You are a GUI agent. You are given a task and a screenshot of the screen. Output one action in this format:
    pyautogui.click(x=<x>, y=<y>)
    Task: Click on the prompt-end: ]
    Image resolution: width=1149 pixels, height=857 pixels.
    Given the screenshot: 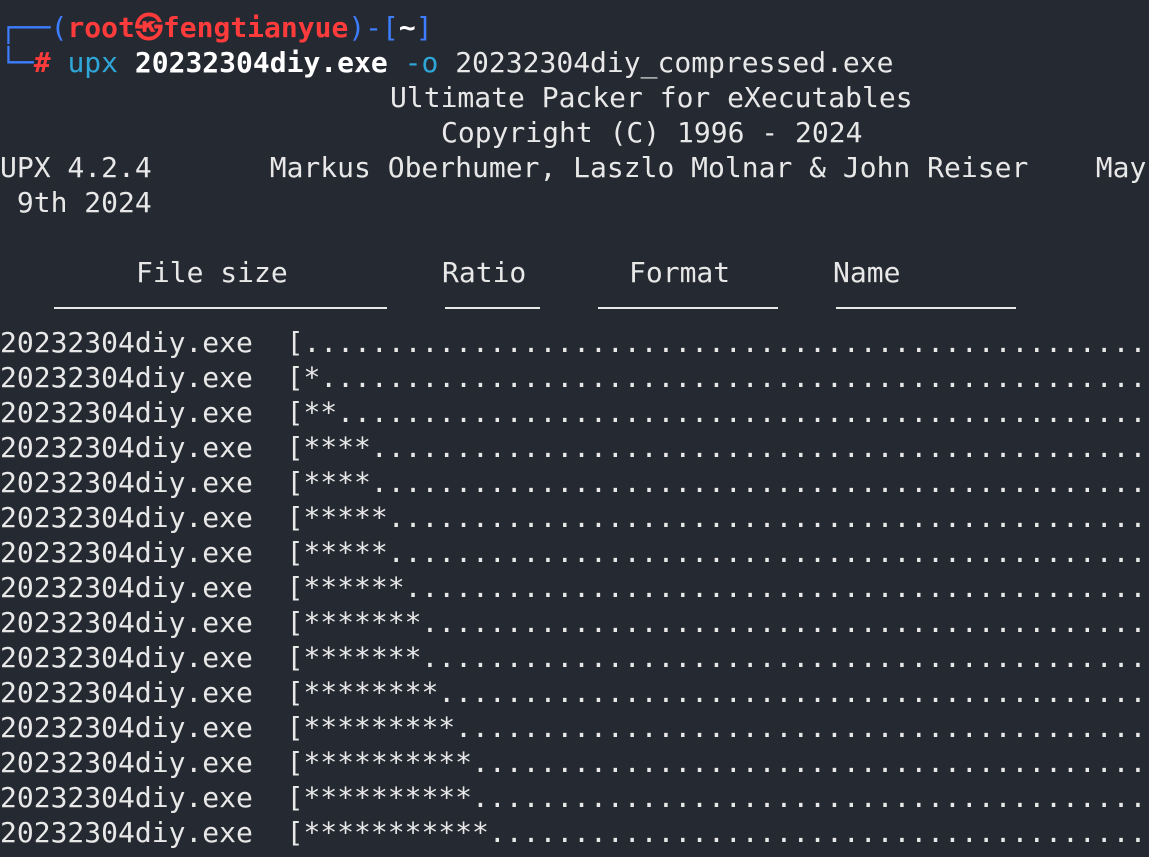 What is the action you would take?
    pyautogui.click(x=424, y=27)
    